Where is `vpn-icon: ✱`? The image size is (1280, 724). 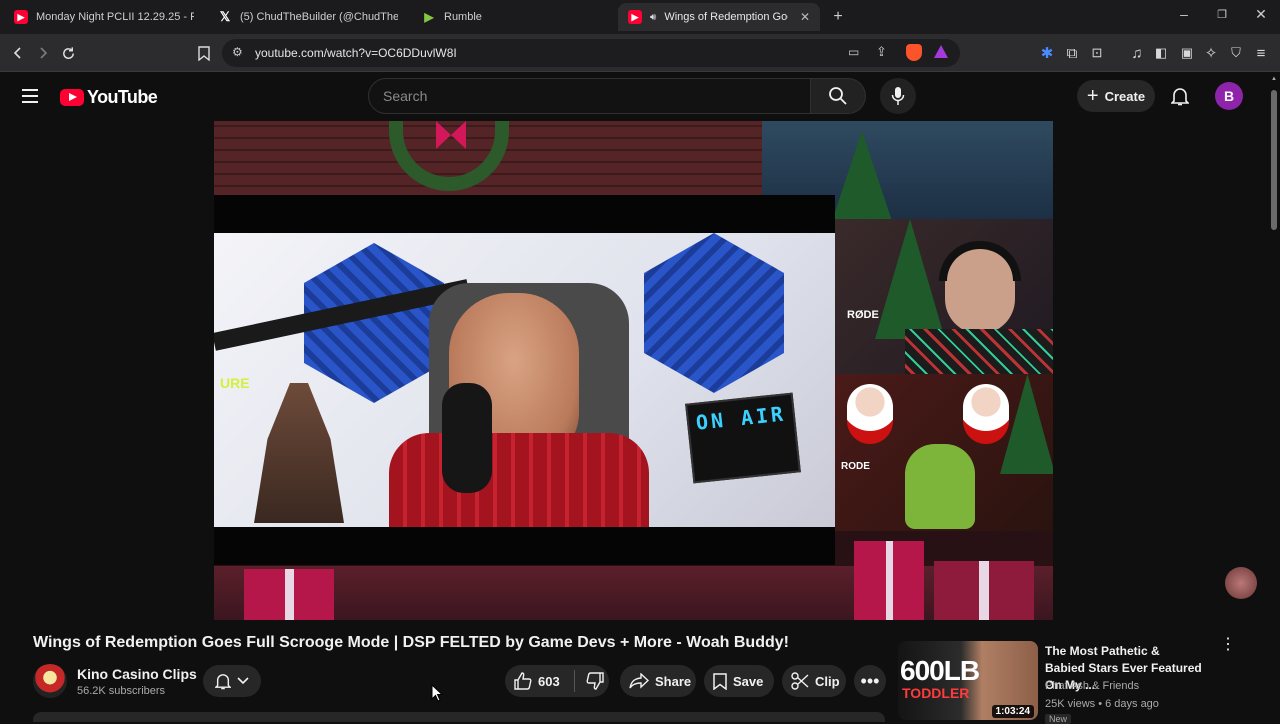
vpn-icon: ✱ is located at coordinates (1047, 53).